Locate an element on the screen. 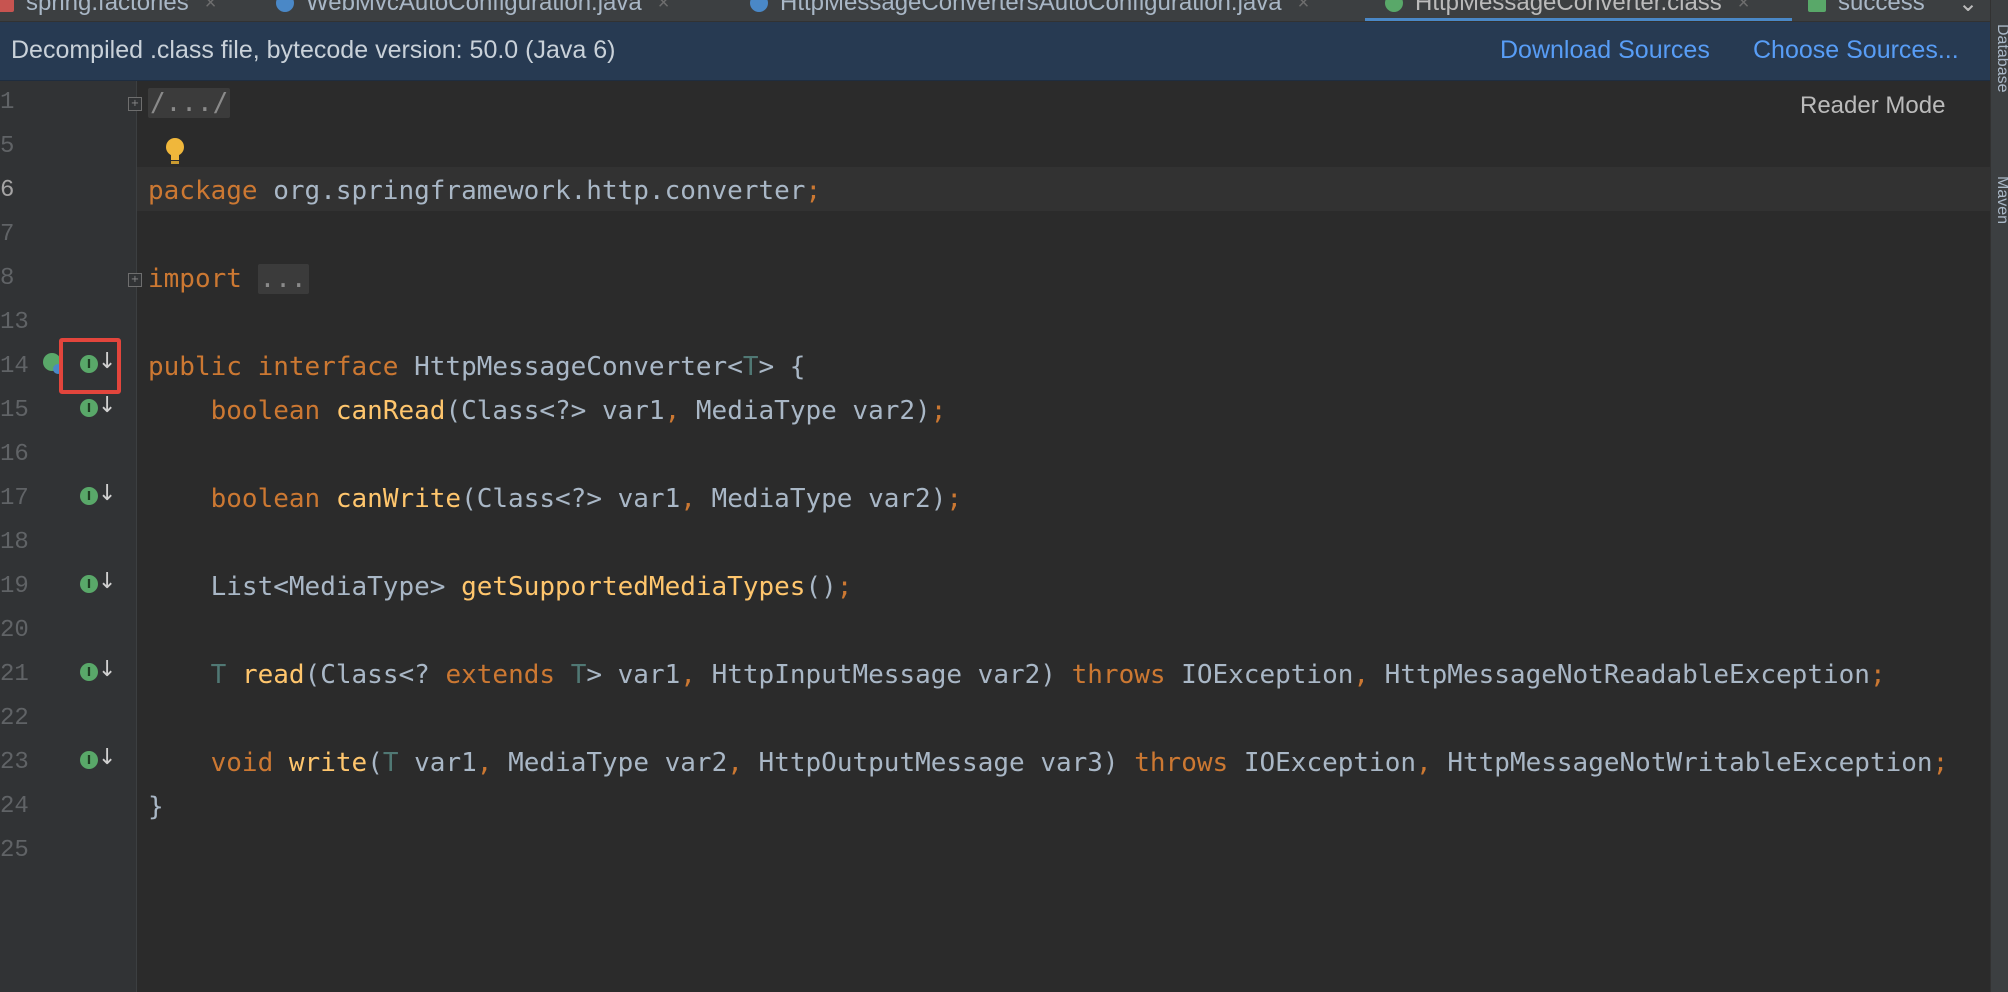 This screenshot has height=992, width=2008. code-line: 25 is located at coordinates (1004, 851).